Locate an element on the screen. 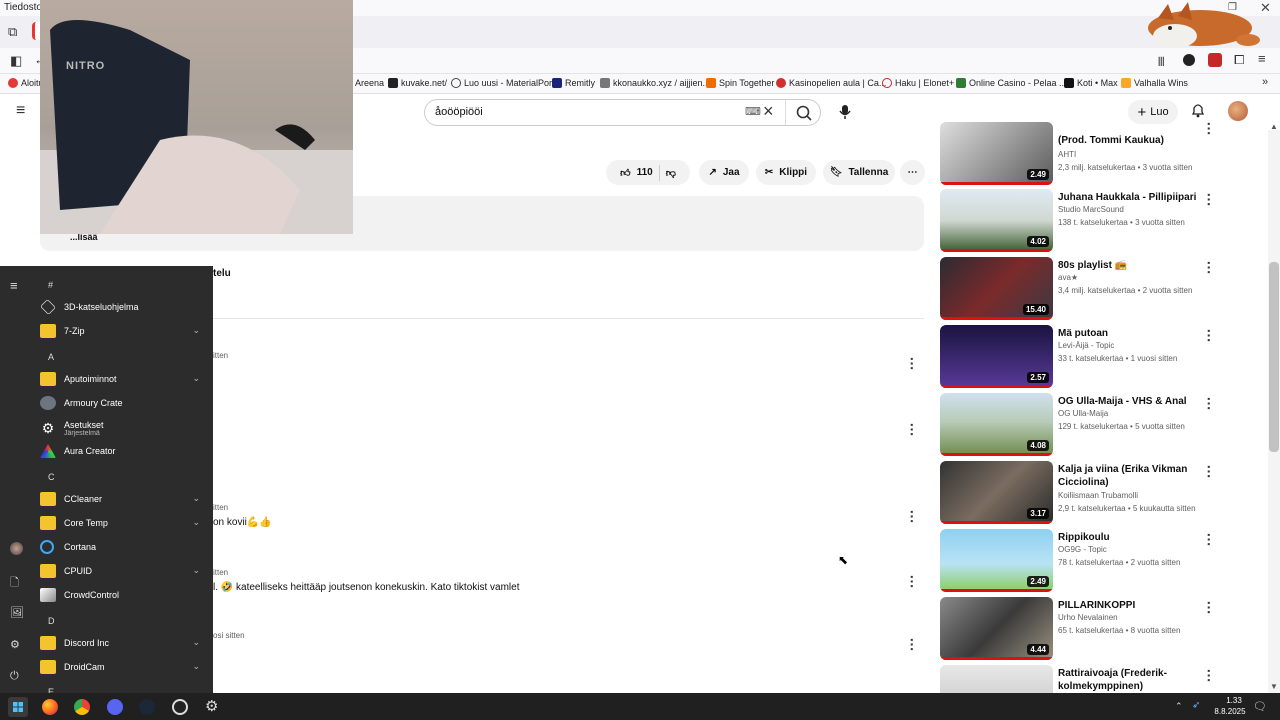 The height and width of the screenshot is (720, 1280). start-group-header: D is located at coordinates (51, 621).